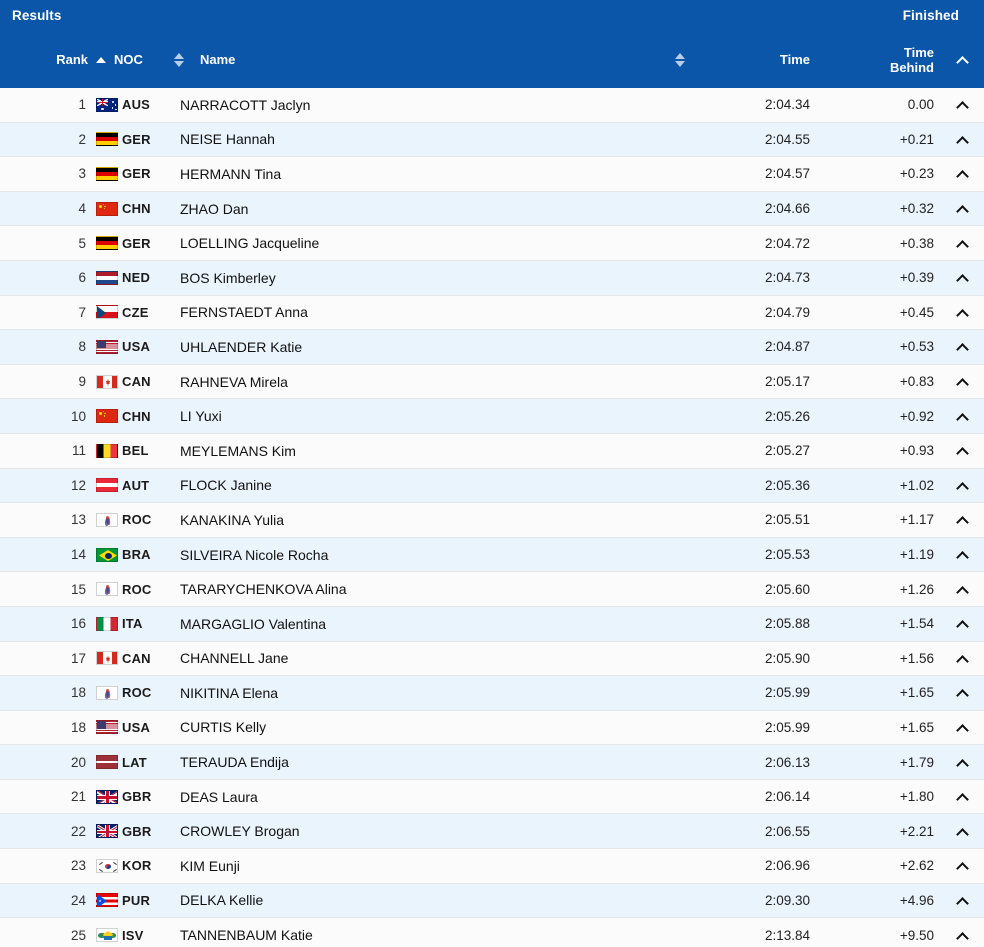 Image resolution: width=984 pixels, height=947 pixels. Describe the element at coordinates (82, 209) in the screenshot. I see `cell-rank: 4` at that location.